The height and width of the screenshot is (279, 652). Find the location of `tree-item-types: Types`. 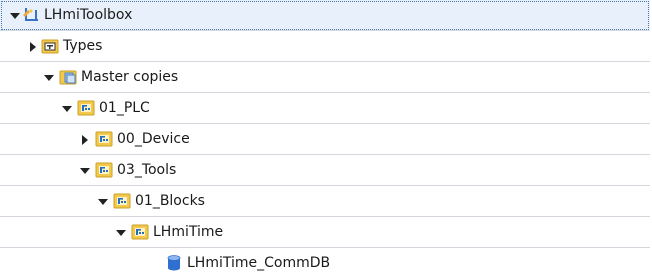

tree-item-types: Types is located at coordinates (325, 46).